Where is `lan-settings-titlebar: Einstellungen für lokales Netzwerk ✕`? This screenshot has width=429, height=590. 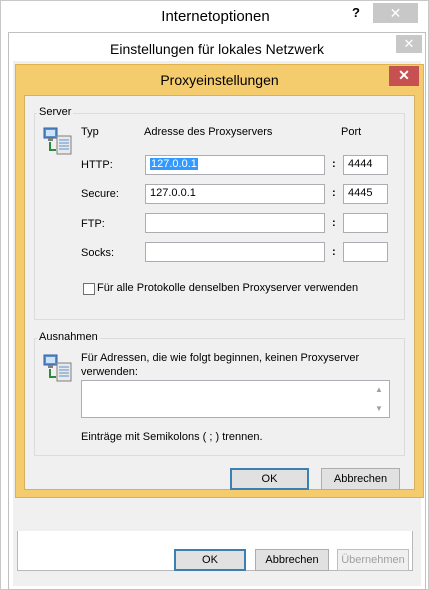
lan-settings-titlebar: Einstellungen für lokales Netzwerk ✕ is located at coordinates (217, 47).